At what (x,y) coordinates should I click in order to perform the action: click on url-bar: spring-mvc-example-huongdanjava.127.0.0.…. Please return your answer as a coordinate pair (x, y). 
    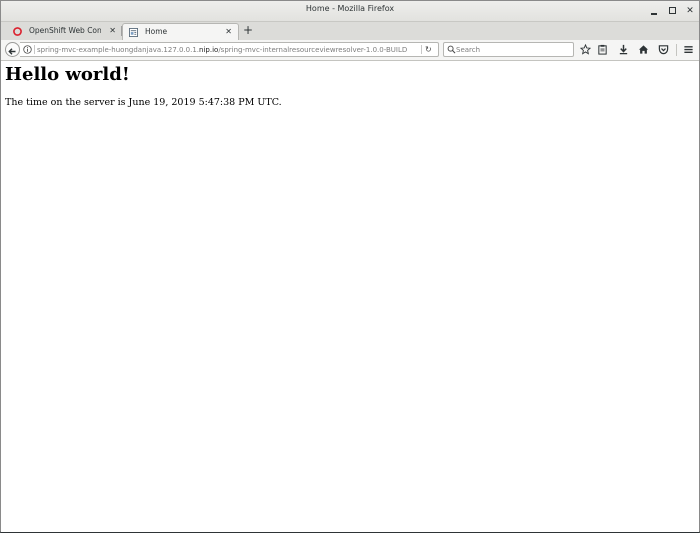
    Looking at the image, I should click on (229, 49).